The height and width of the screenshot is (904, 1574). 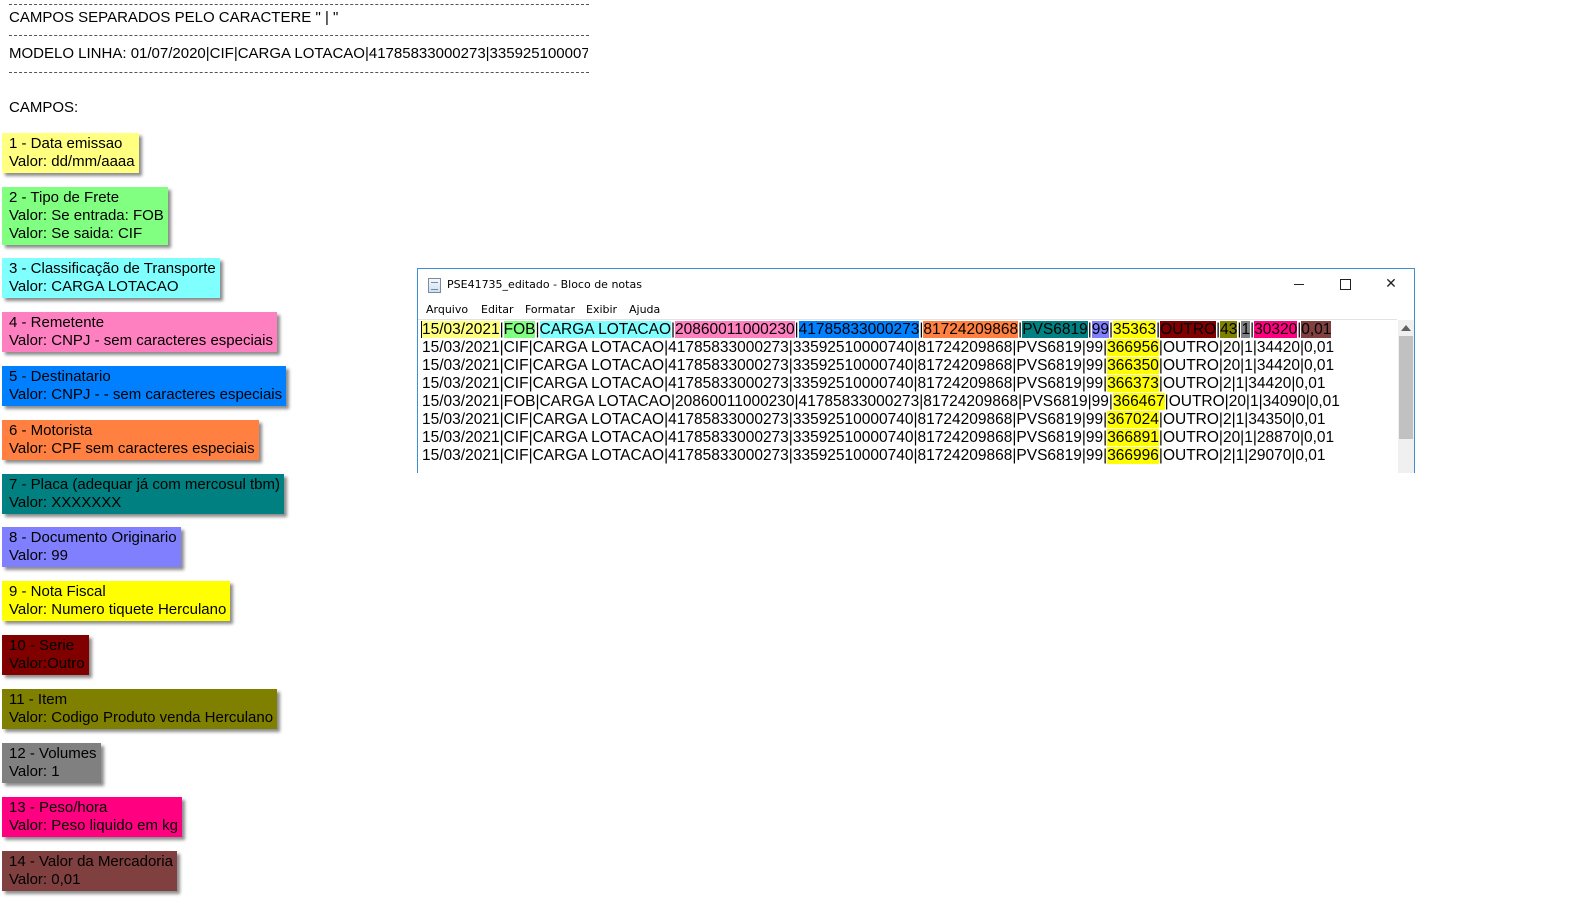 I want to click on highlighted-nota-fiscal: 366373, so click(x=1133, y=383).